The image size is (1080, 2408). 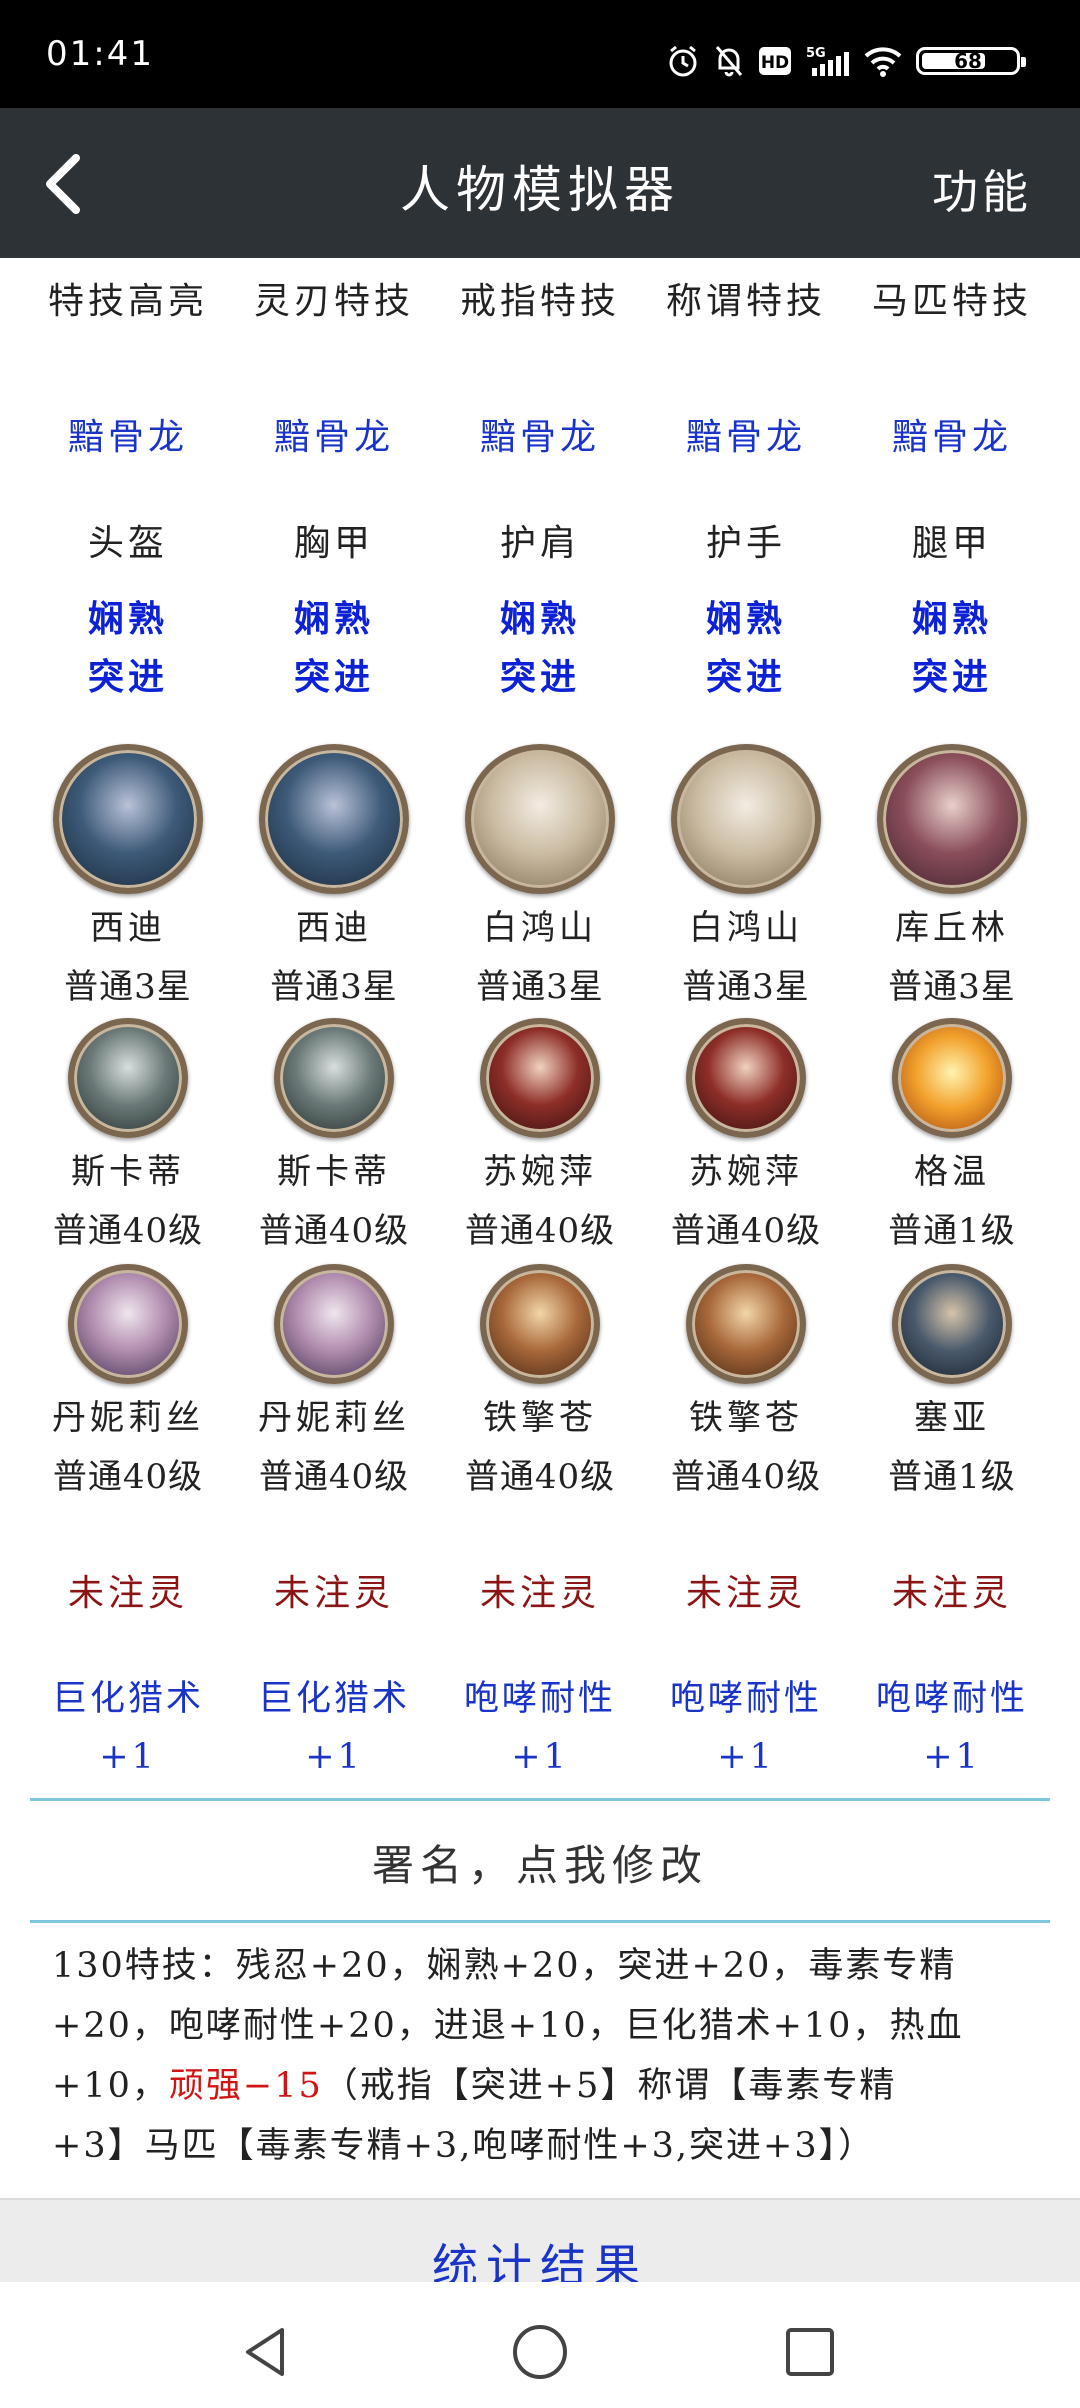 I want to click on hero-cell: 丹妮莉丝 普通40级, so click(x=128, y=1381).